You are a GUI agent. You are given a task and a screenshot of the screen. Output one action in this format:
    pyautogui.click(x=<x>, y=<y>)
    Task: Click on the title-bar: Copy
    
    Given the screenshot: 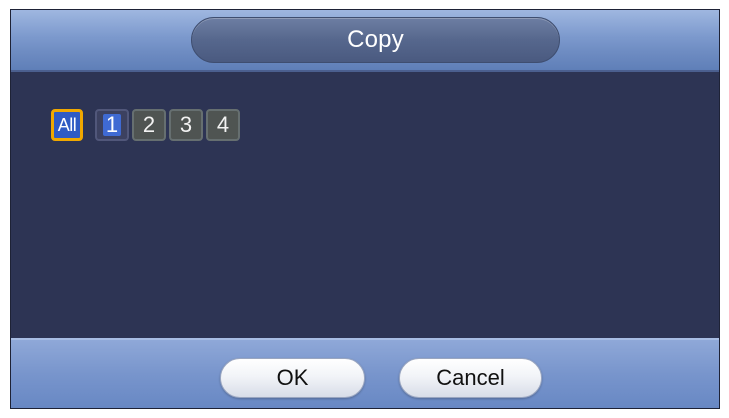 What is the action you would take?
    pyautogui.click(x=365, y=41)
    